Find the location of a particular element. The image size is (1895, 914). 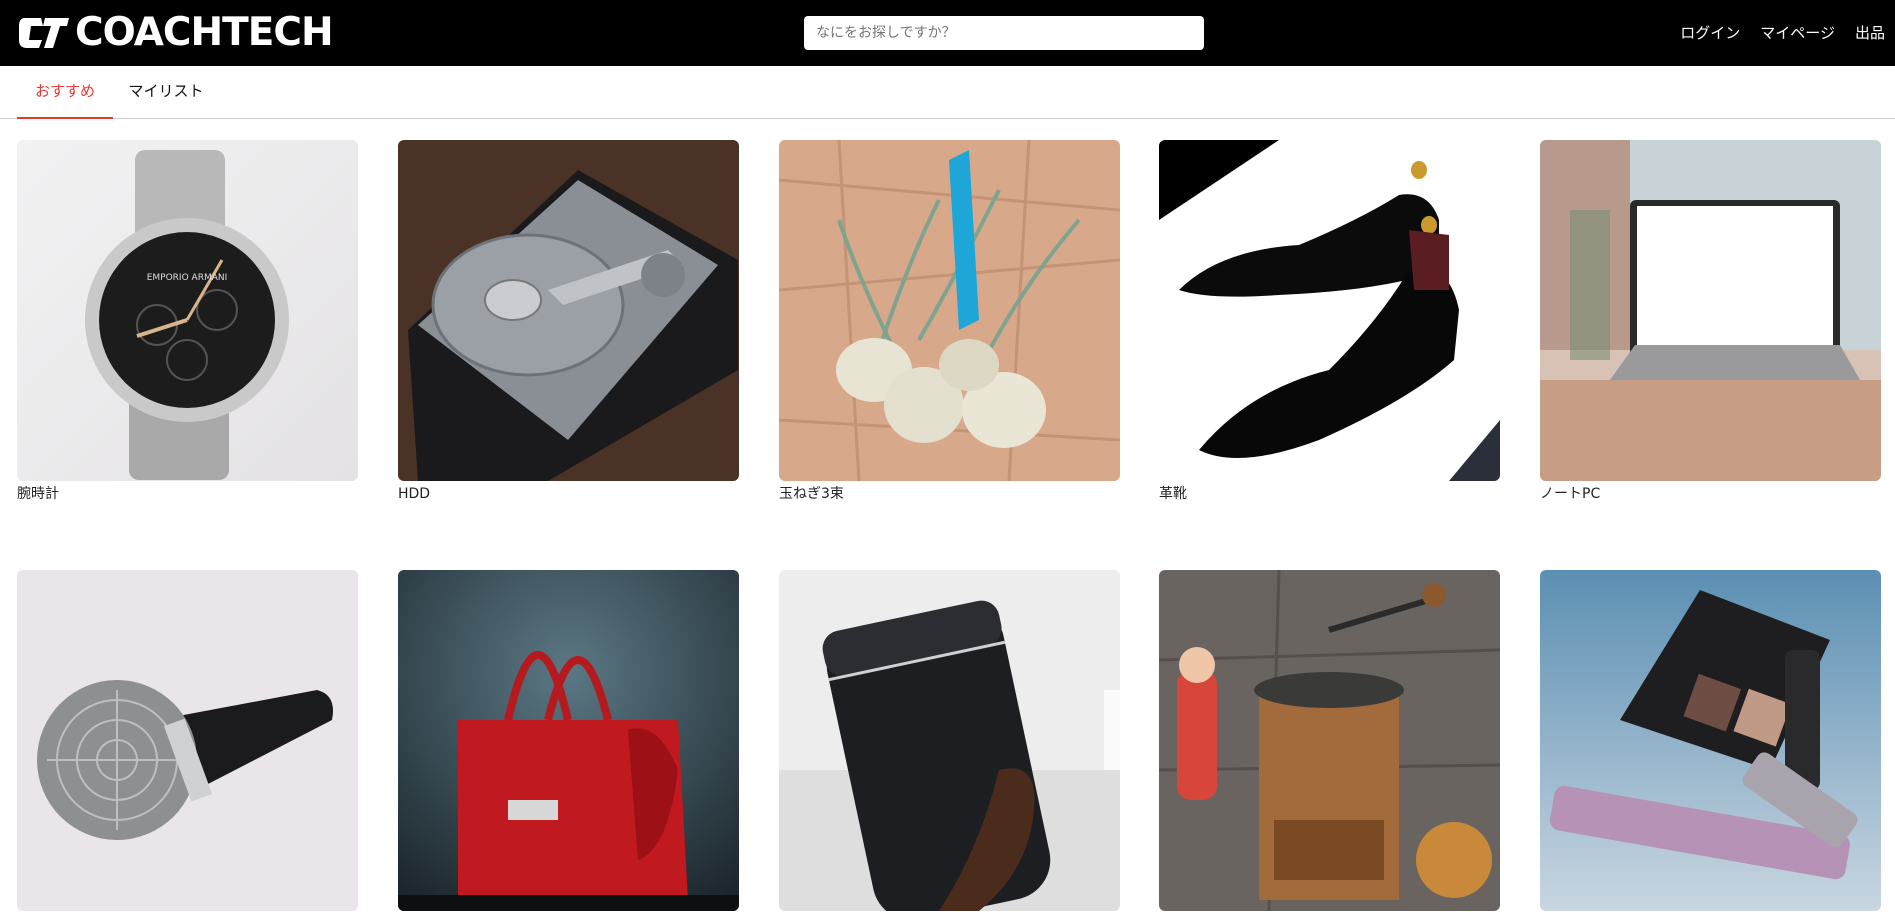

mypage-link: マイページ is located at coordinates (1797, 33).